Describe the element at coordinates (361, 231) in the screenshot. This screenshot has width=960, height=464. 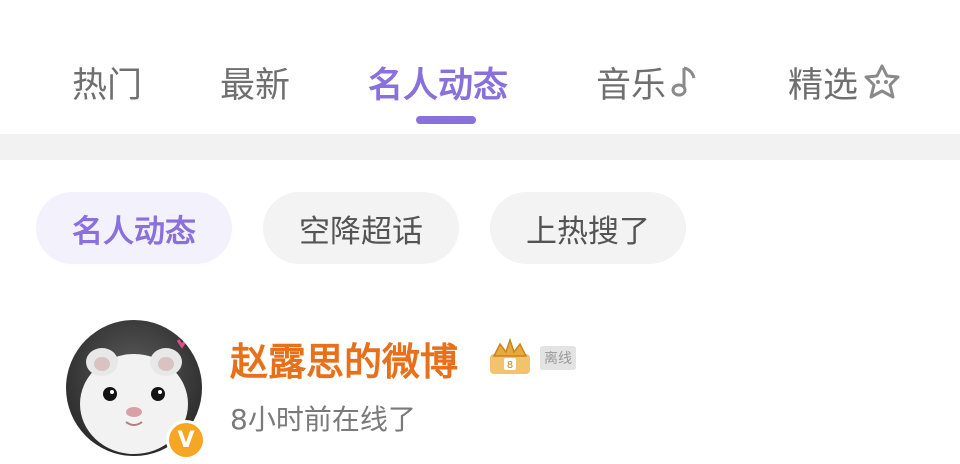
I see `chip-label: 空降超话` at that location.